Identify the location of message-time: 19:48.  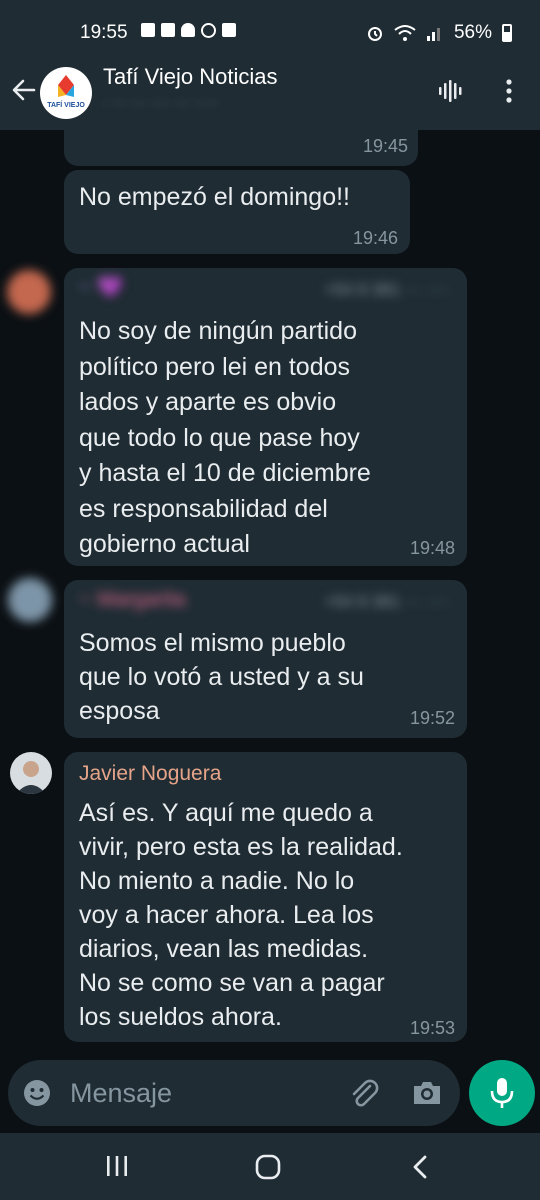
(432, 548).